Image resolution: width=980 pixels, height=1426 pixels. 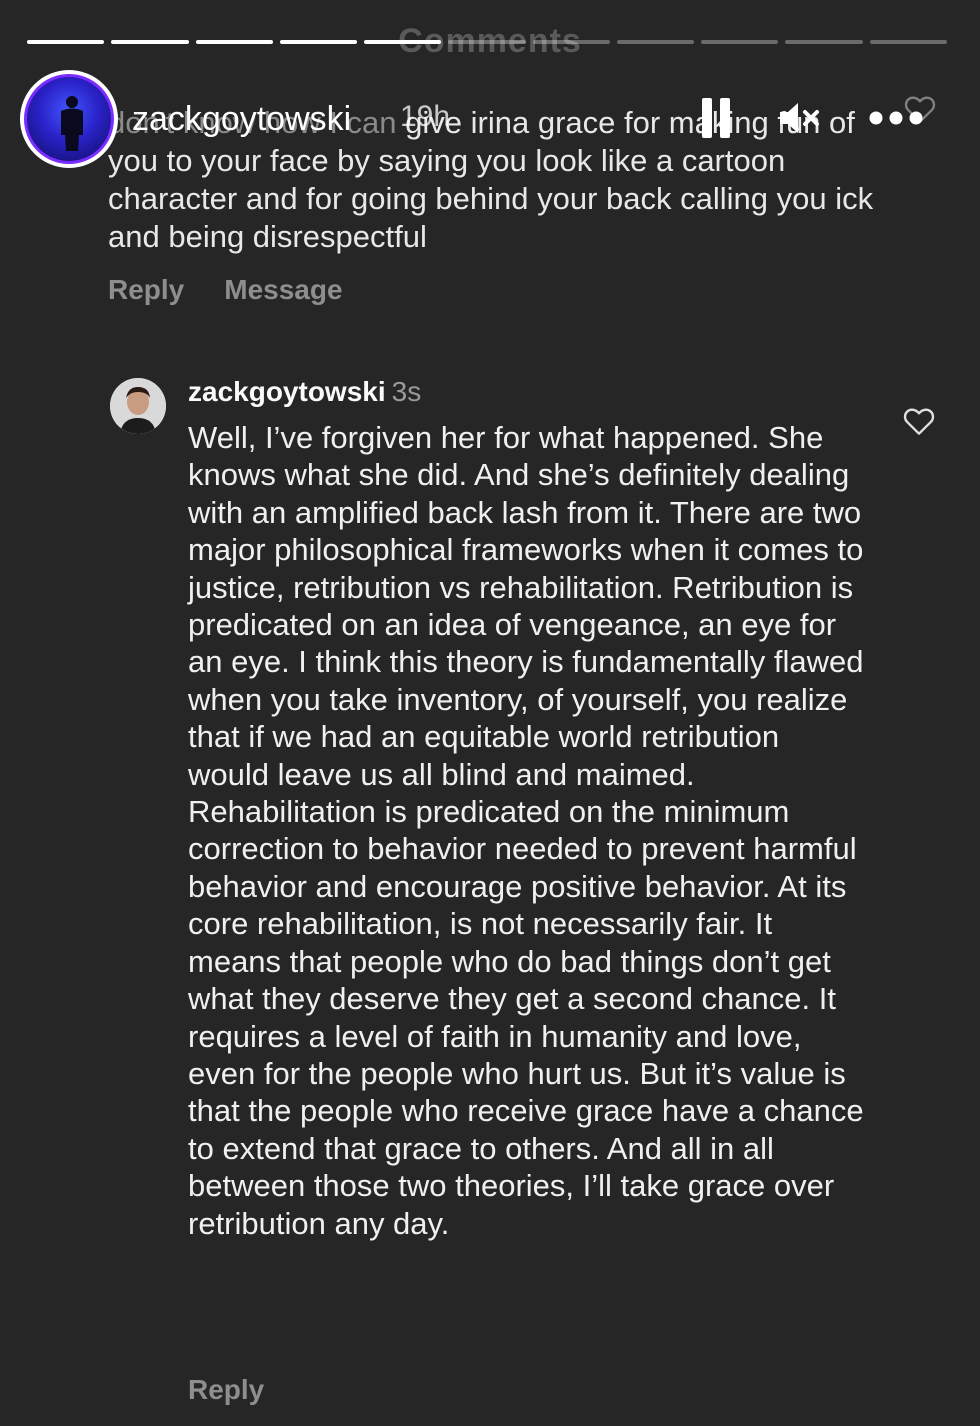 I want to click on story-avatar, so click(x=69, y=119).